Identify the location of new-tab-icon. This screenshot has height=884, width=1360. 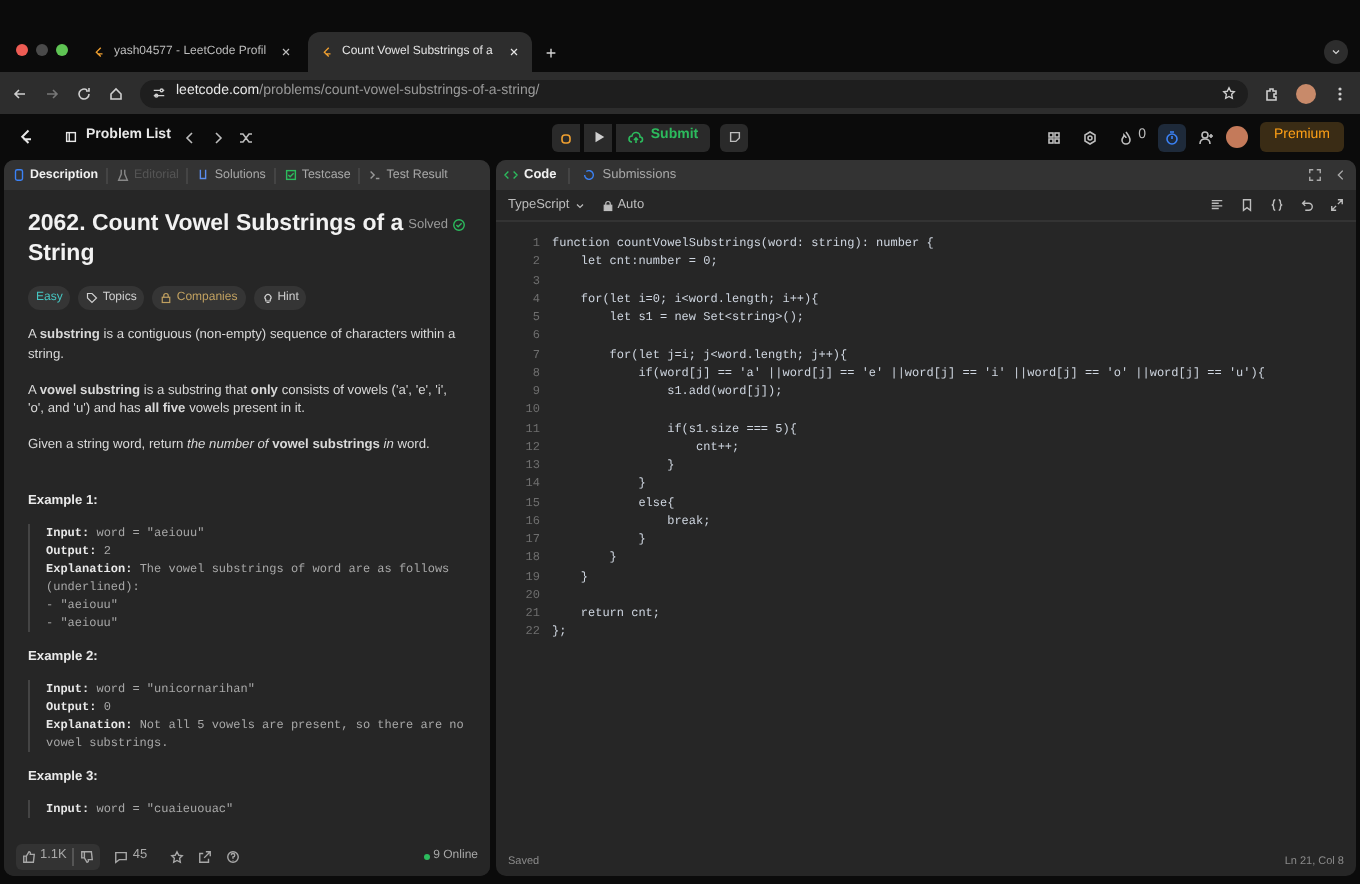
(551, 52).